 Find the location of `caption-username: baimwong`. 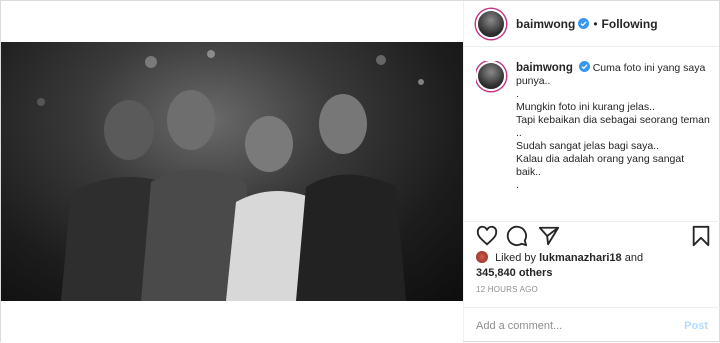

caption-username: baimwong is located at coordinates (544, 68).